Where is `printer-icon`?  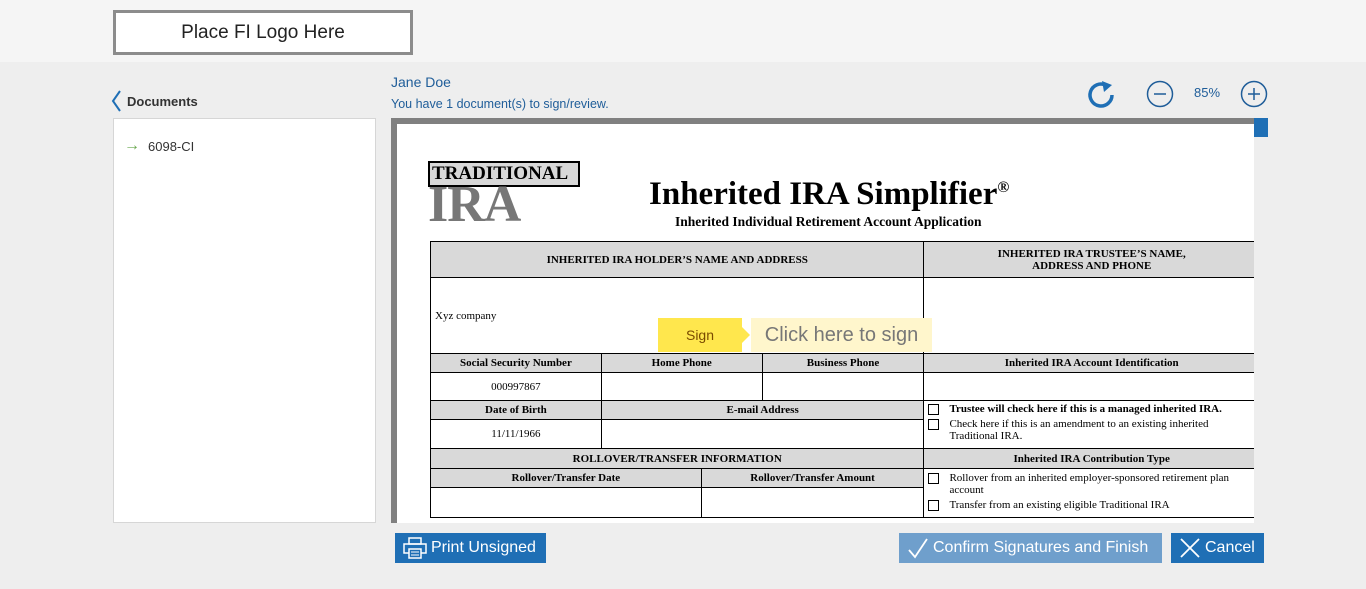 printer-icon is located at coordinates (415, 548).